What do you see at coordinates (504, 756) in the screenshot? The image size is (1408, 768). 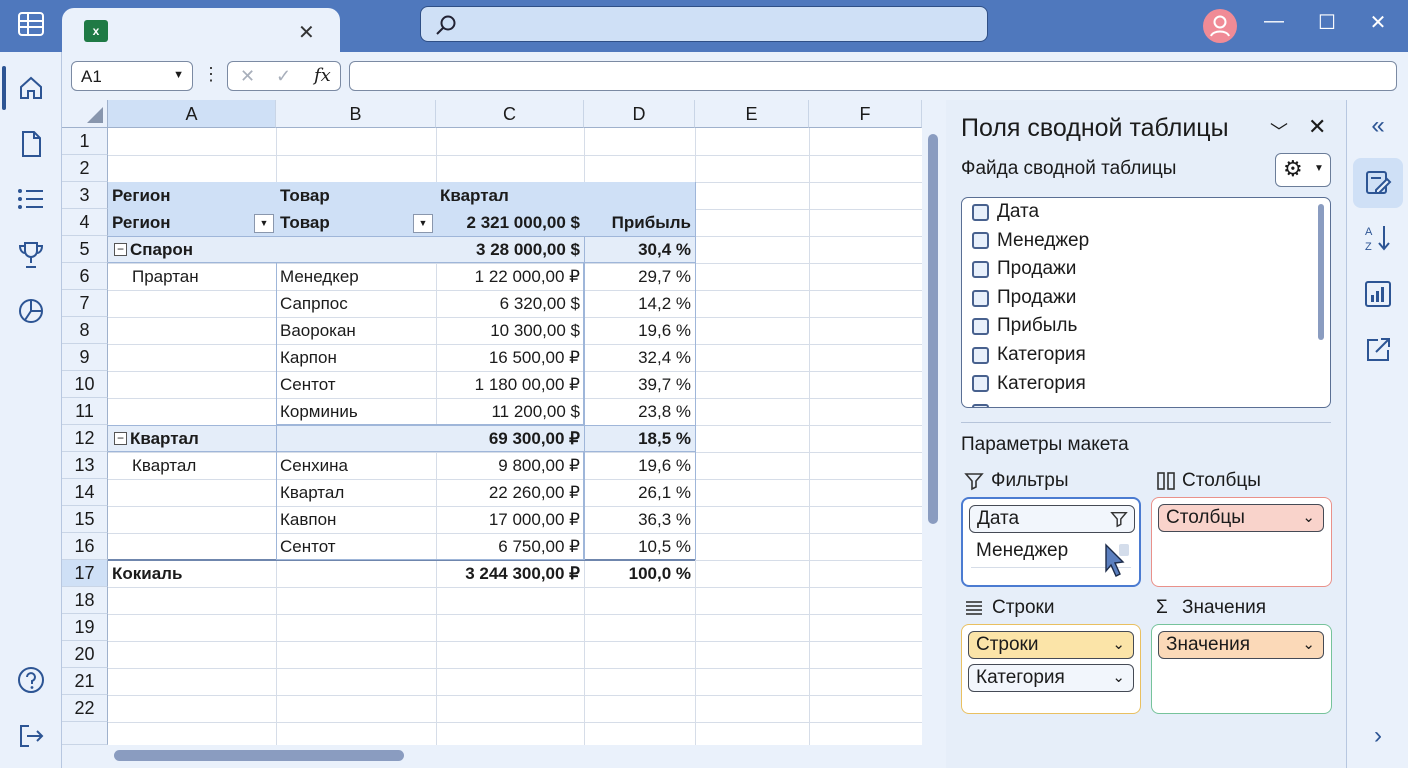 I see `horizontal-scrollbar` at bounding box center [504, 756].